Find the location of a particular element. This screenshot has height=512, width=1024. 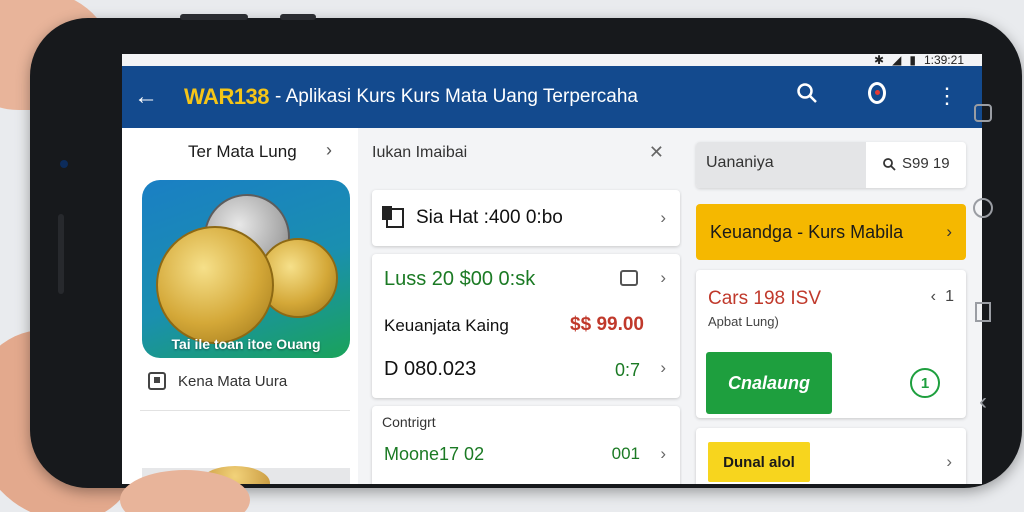

rate-row-1: Luss 20 $00 0:sk is located at coordinates (460, 279).